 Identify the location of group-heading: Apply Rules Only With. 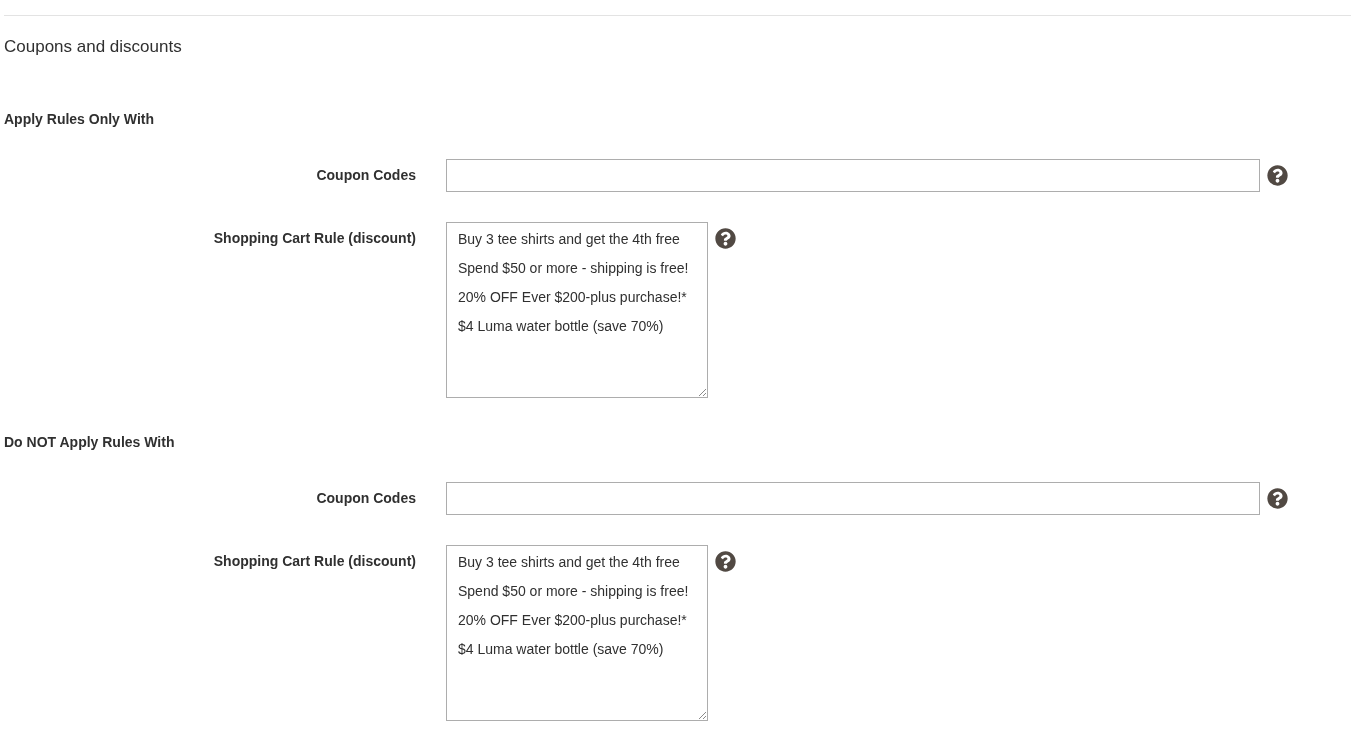
(79, 119).